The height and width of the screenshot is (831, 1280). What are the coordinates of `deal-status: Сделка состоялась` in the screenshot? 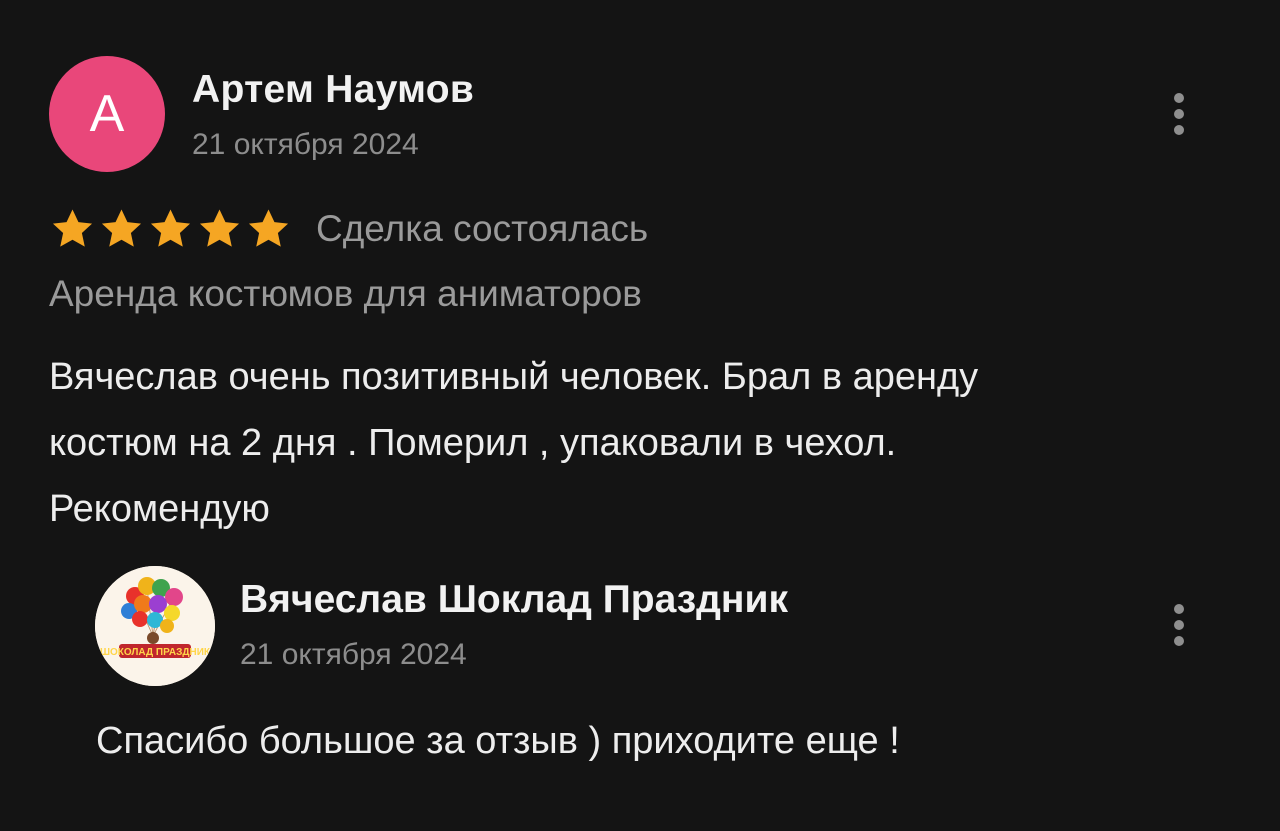 It's located at (482, 228).